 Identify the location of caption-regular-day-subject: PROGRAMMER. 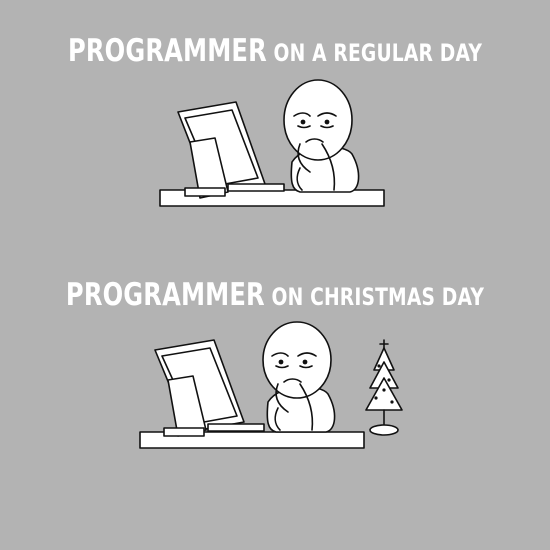
(167, 51).